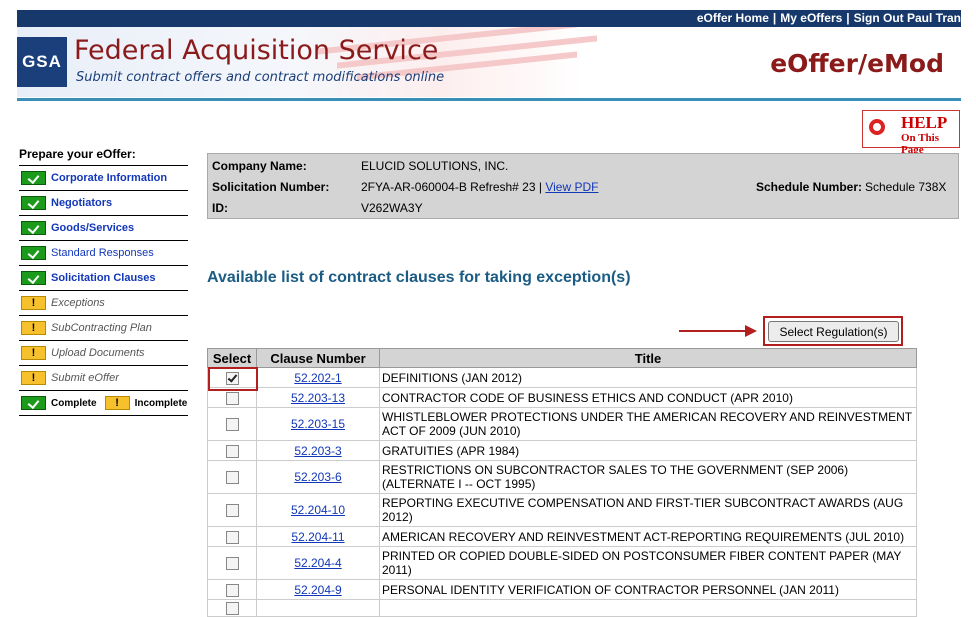 The height and width of the screenshot is (617, 976). Describe the element at coordinates (74, 403) in the screenshot. I see `legend-complete-label: Complete` at that location.